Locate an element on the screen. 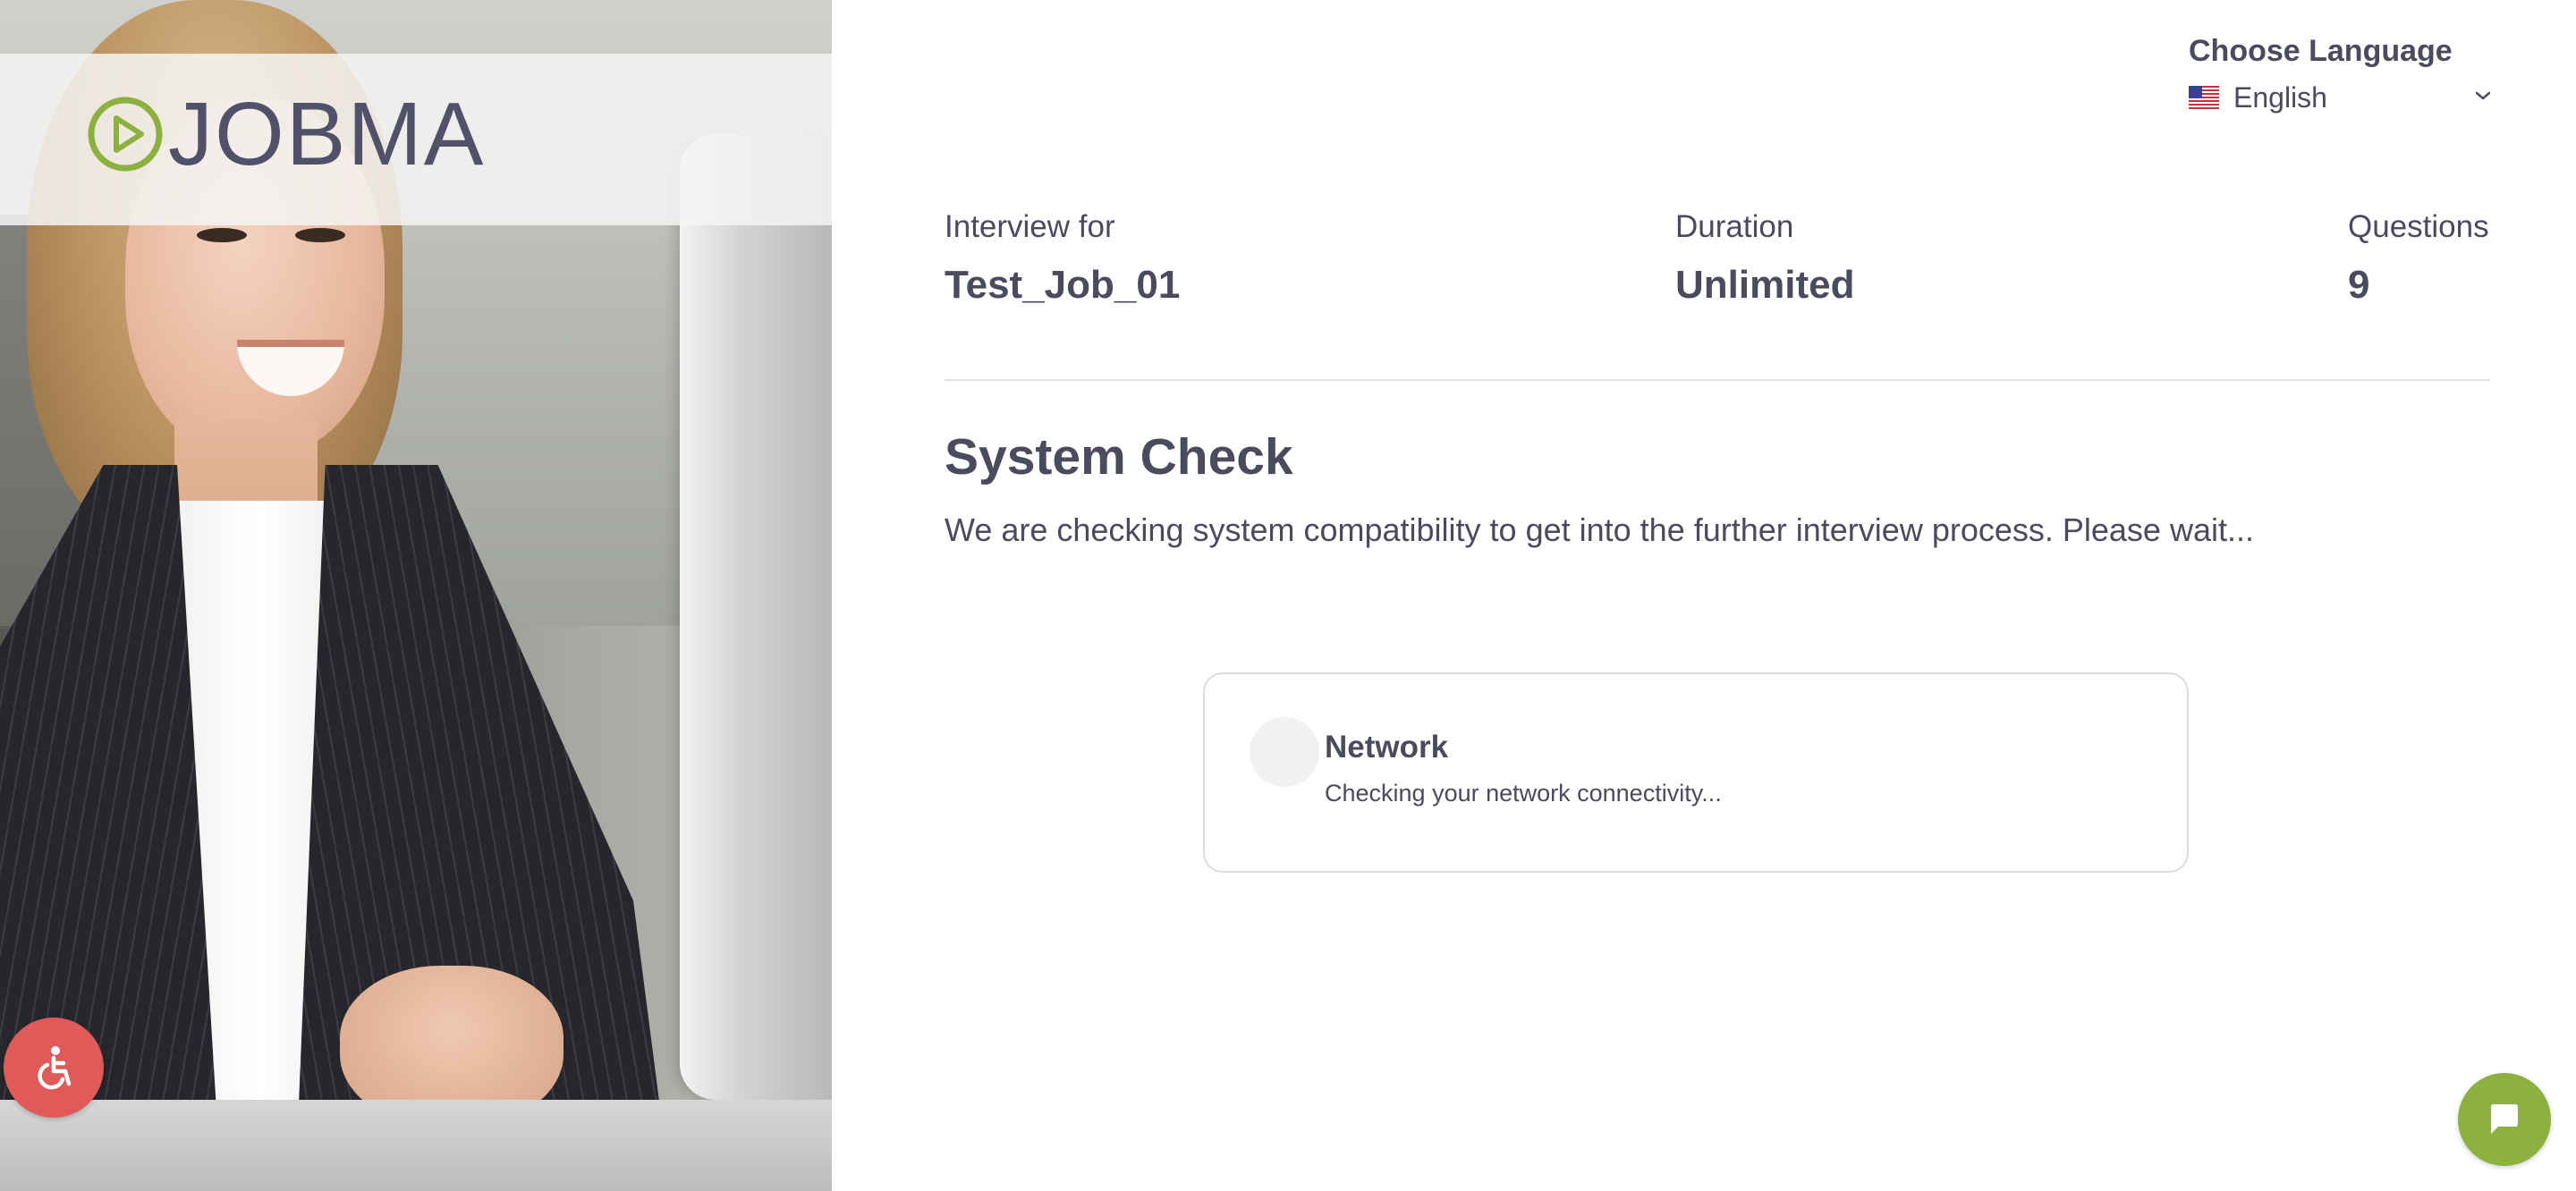 This screenshot has width=2576, height=1191. language-selected: English is located at coordinates (2280, 97).